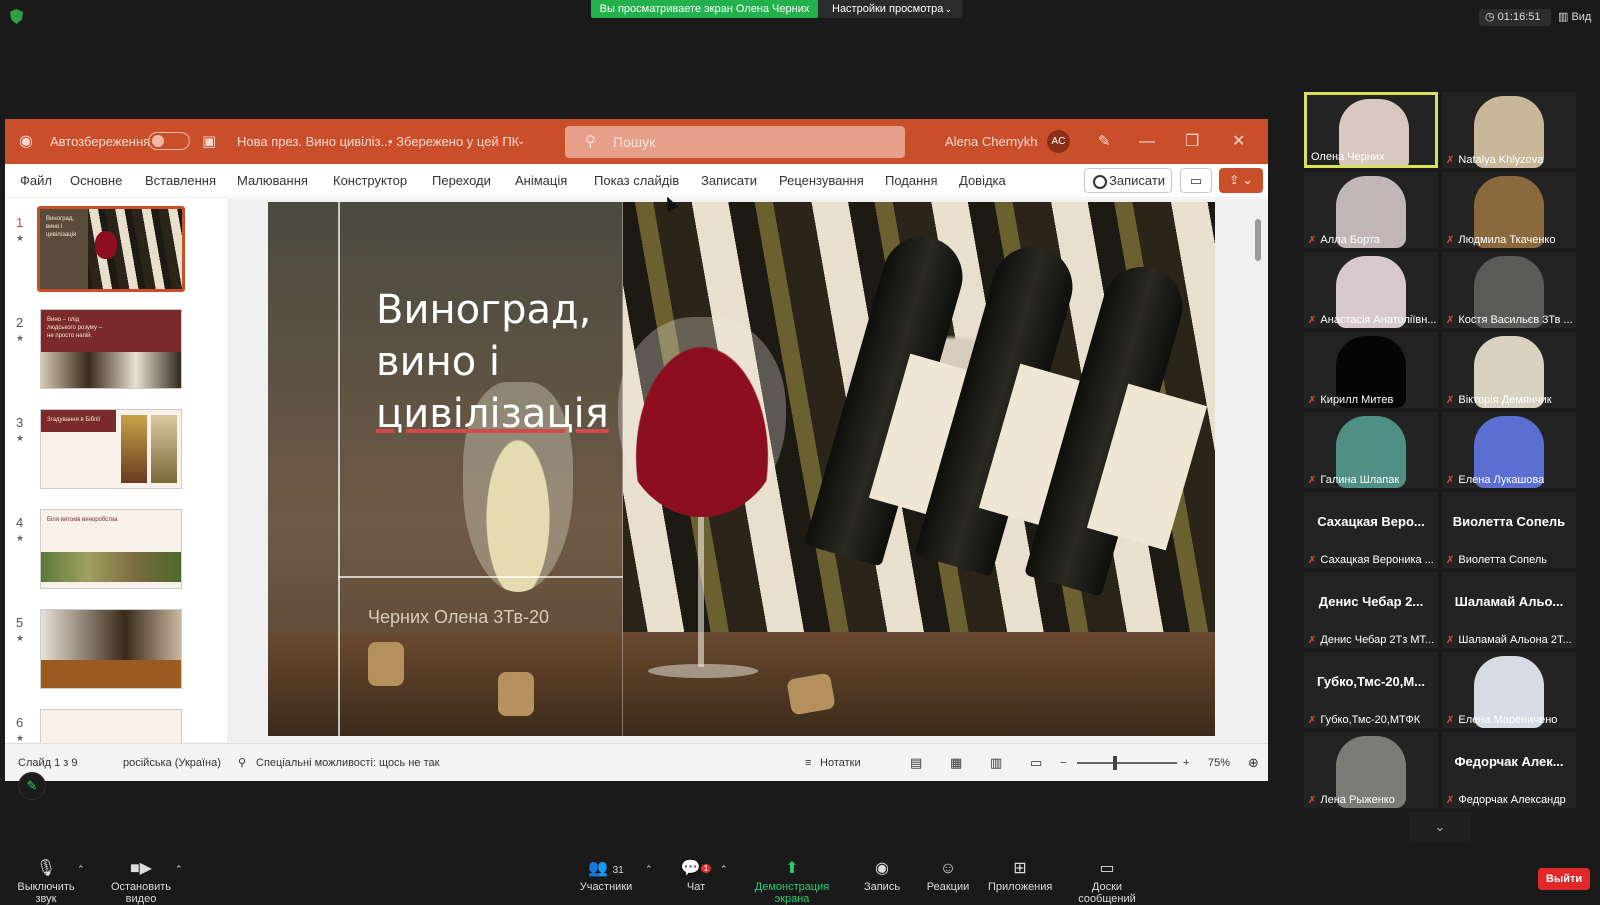 The height and width of the screenshot is (905, 1600). What do you see at coordinates (1344, 240) in the screenshot?
I see `participant-name: ✗ Алла Борта` at bounding box center [1344, 240].